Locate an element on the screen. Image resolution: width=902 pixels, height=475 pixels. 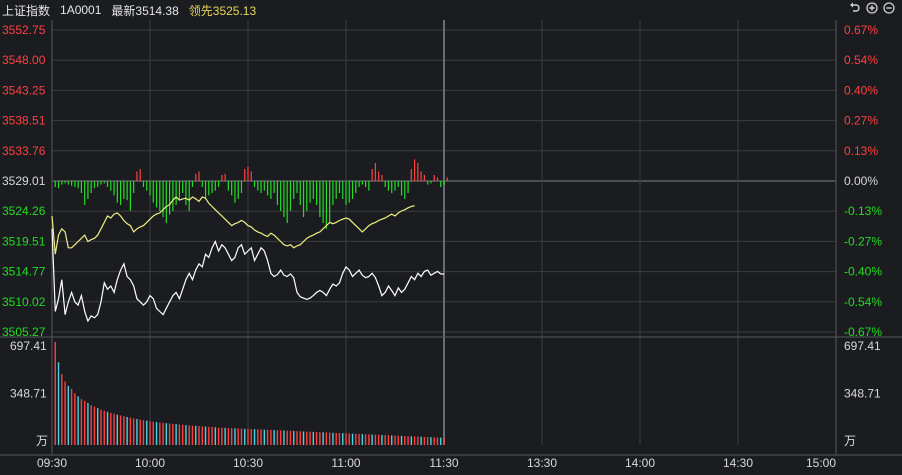
time-tick-label: 13:30 is located at coordinates (542, 463).